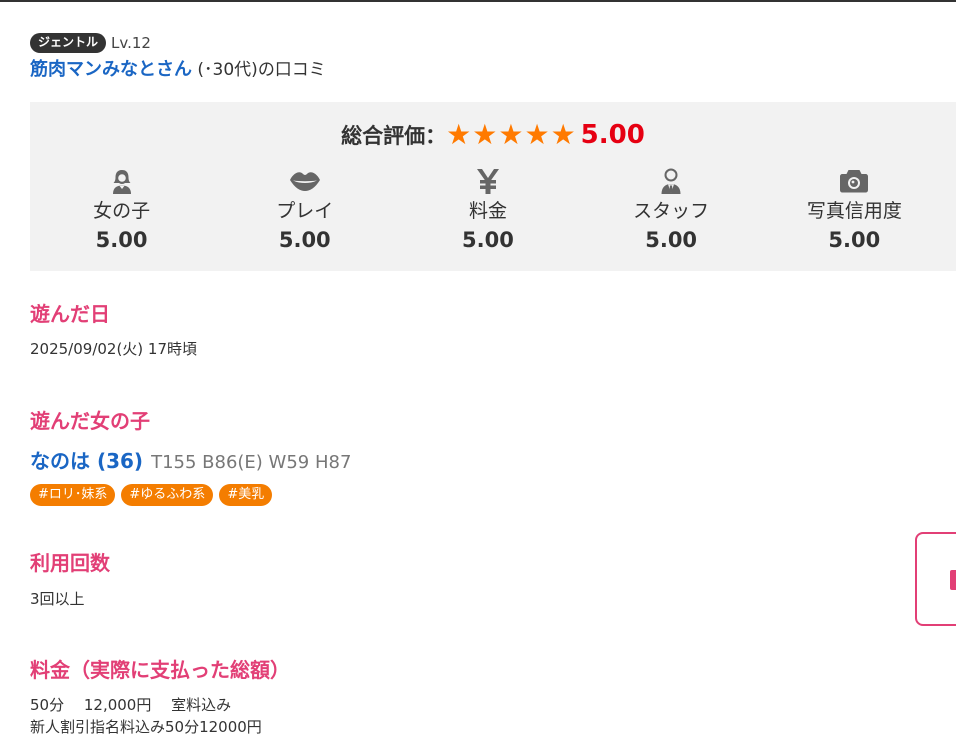  I want to click on lips-icon, so click(304, 181).